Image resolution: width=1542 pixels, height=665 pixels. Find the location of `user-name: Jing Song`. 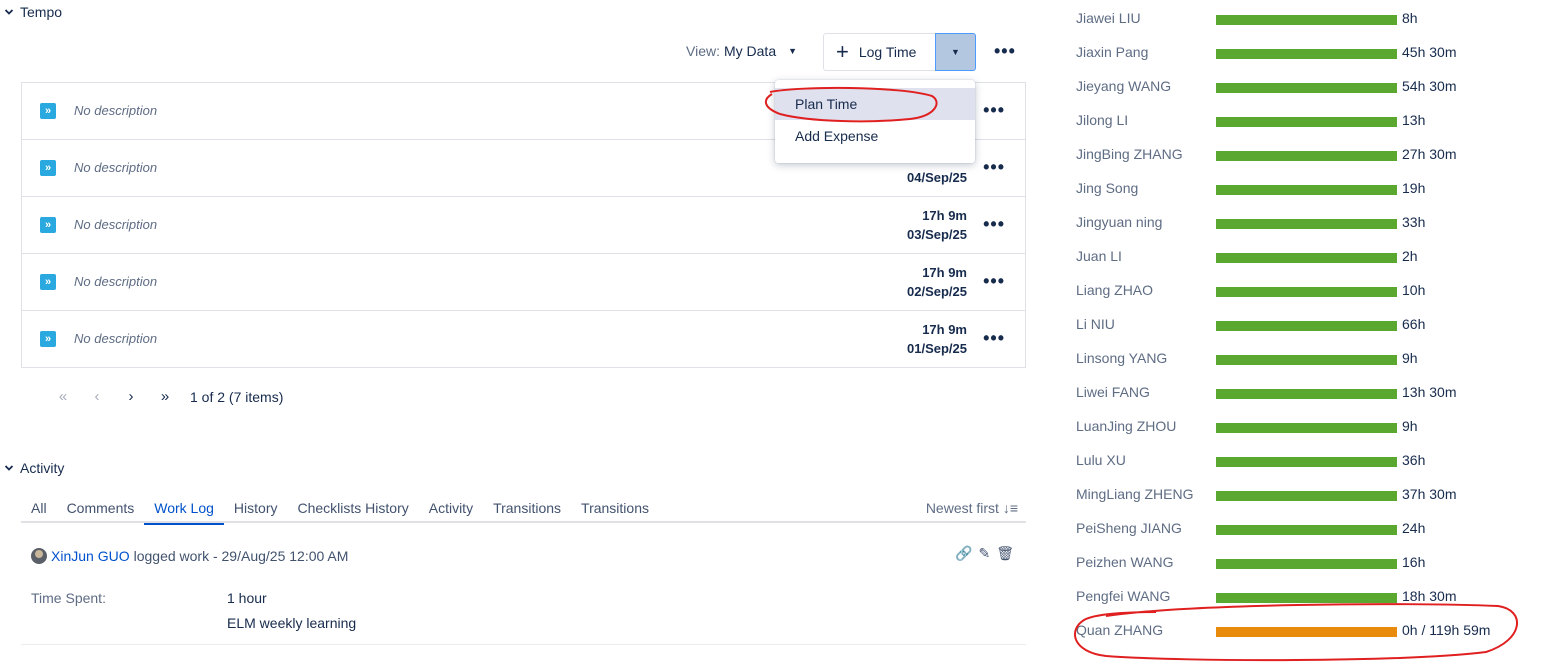

user-name: Jing Song is located at coordinates (1107, 188).